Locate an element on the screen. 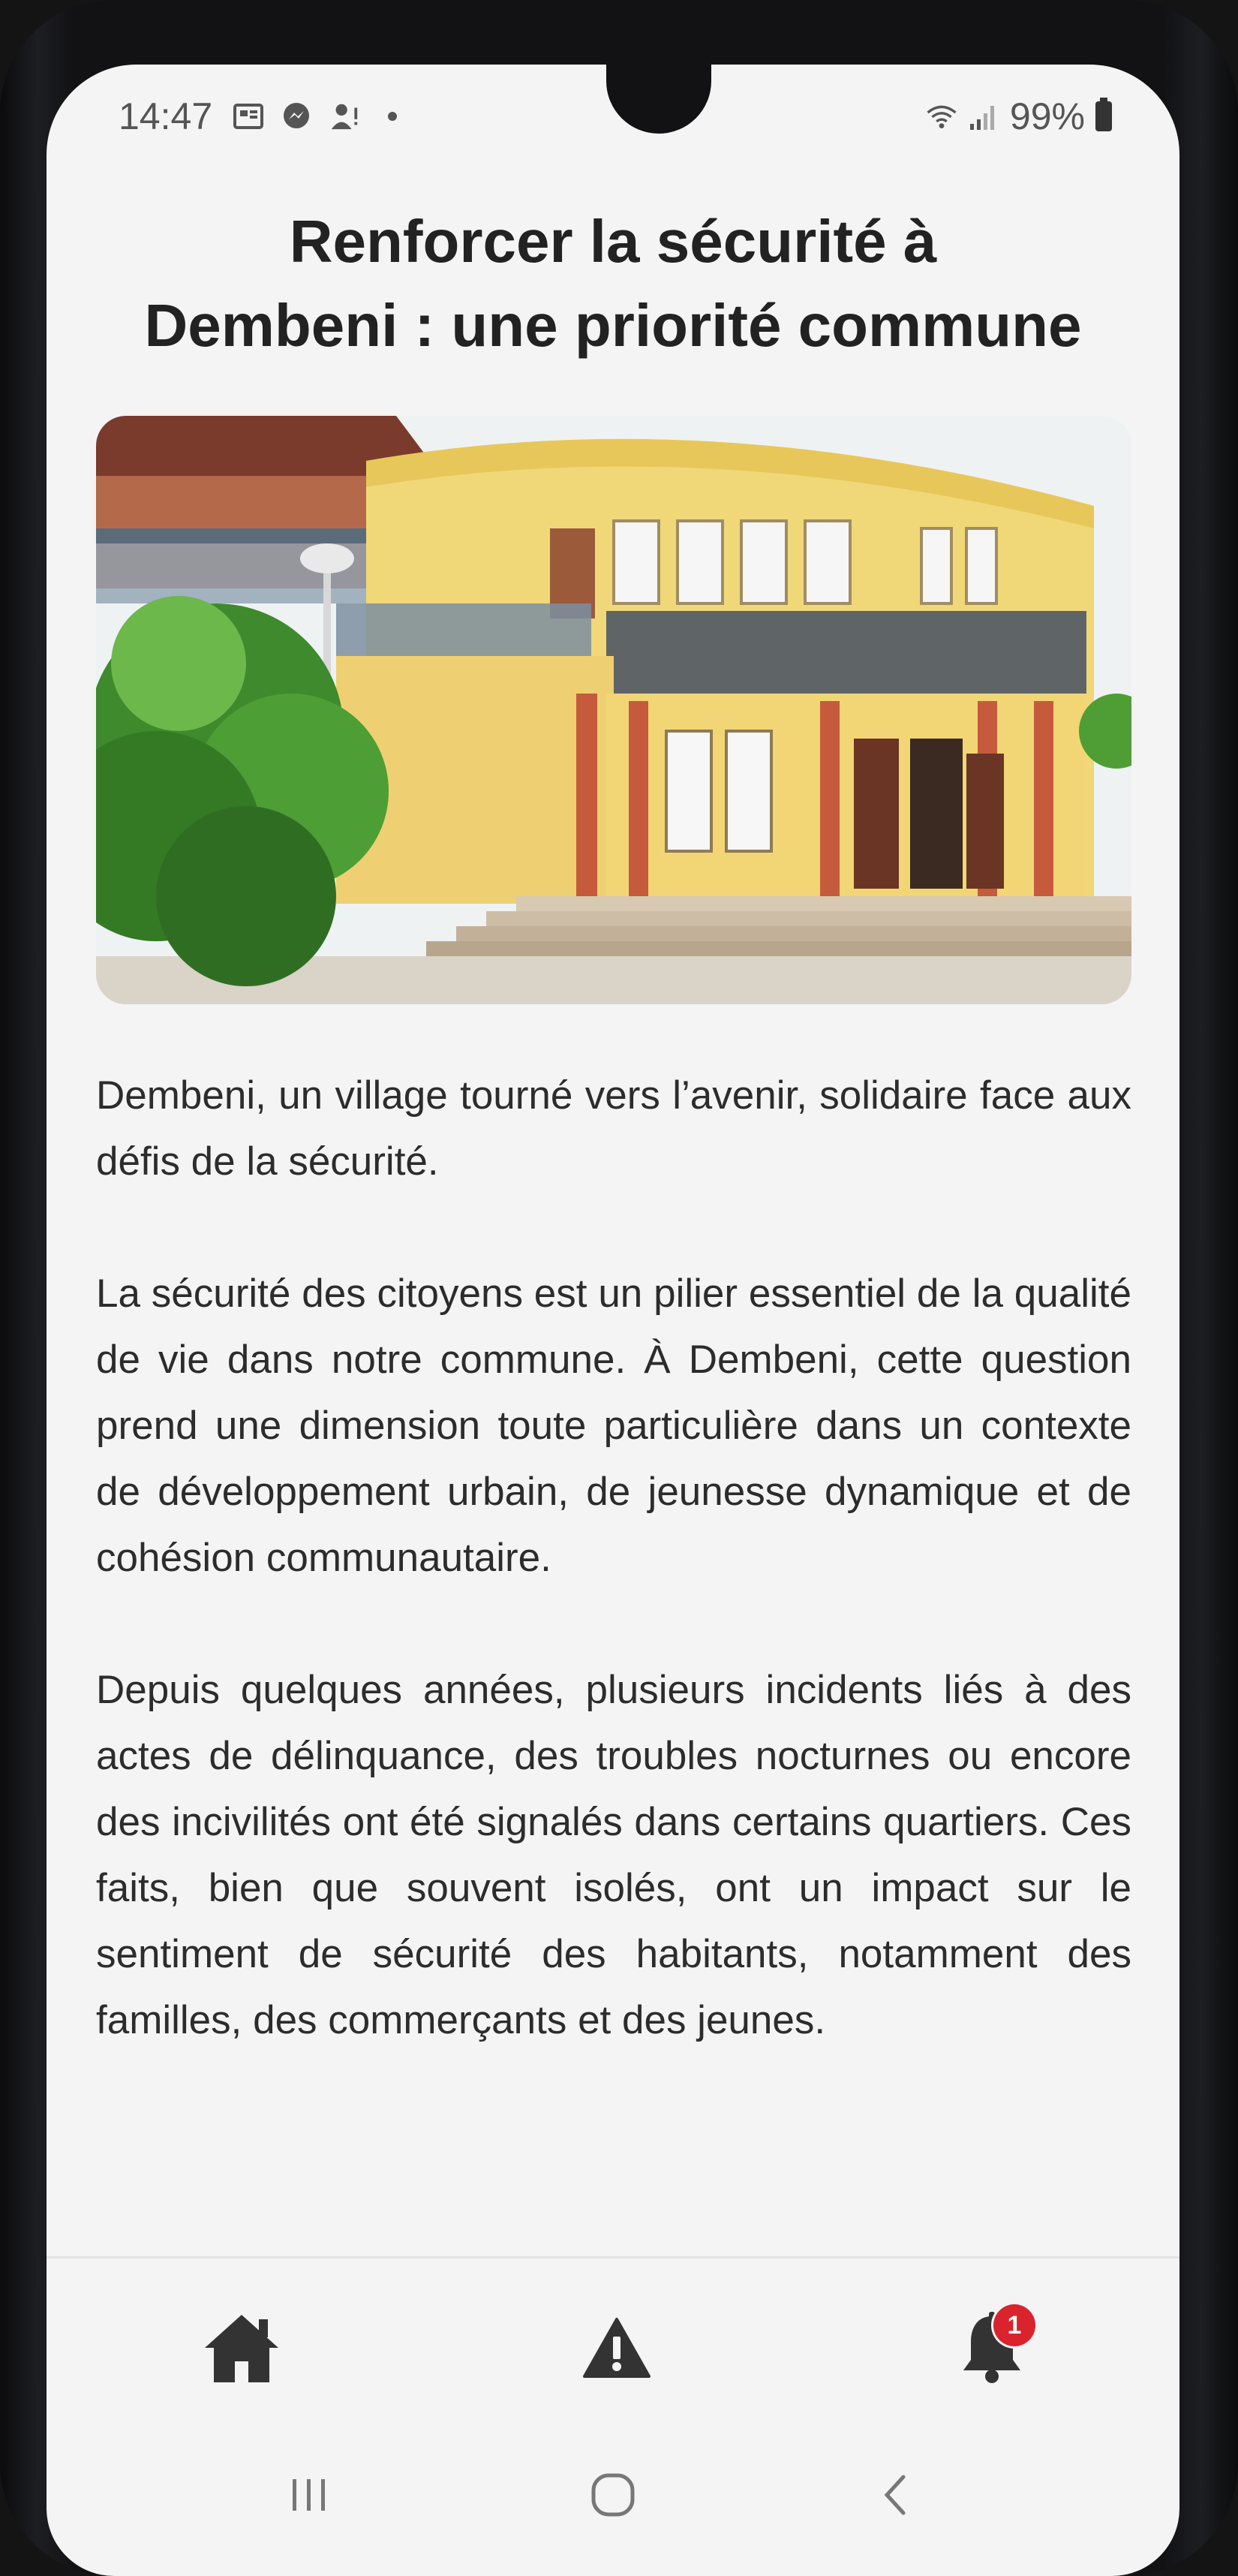 This screenshot has height=2576, width=1238. home-circle-icon is located at coordinates (613, 2497).